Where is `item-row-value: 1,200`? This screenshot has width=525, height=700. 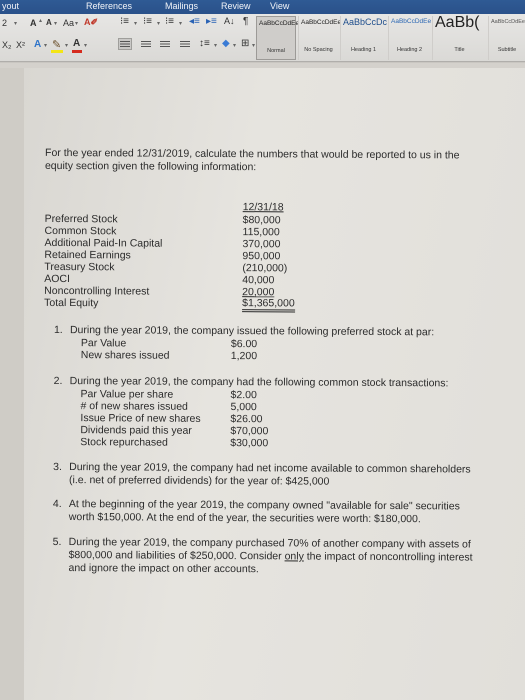 item-row-value: 1,200 is located at coordinates (244, 356).